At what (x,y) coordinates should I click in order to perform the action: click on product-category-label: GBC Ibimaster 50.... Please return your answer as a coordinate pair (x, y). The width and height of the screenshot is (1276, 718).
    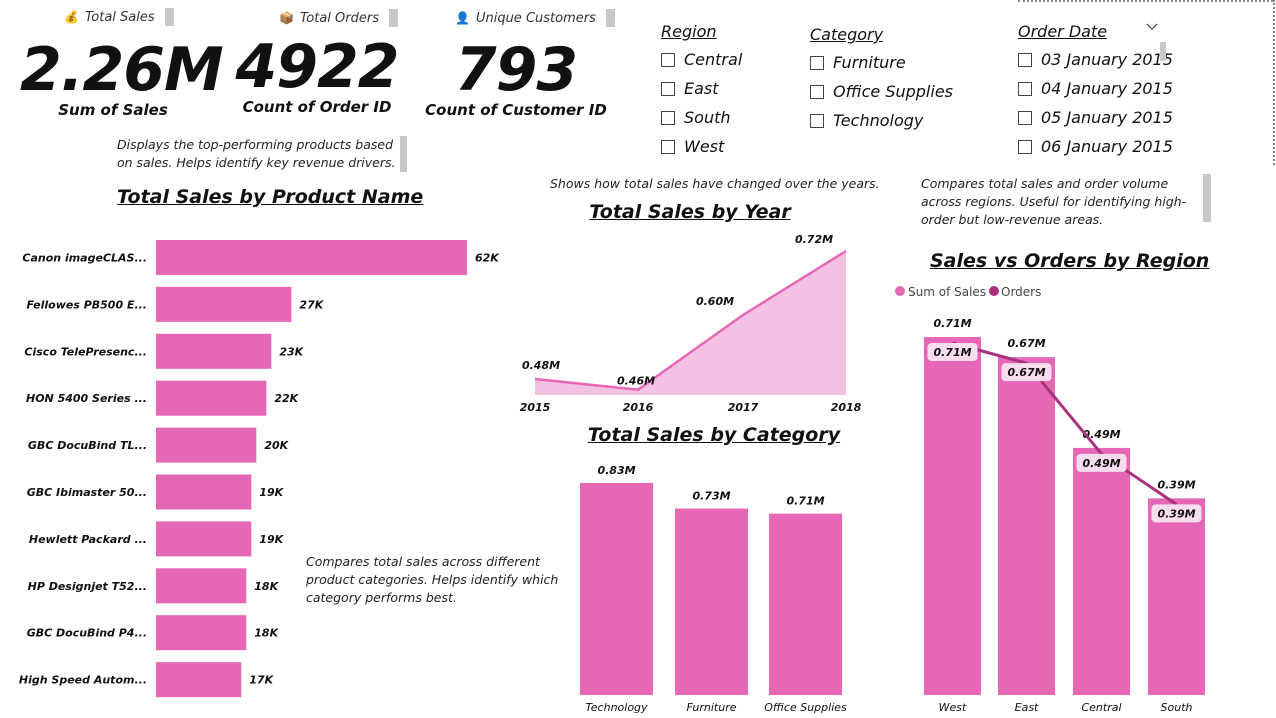
    Looking at the image, I should click on (87, 492).